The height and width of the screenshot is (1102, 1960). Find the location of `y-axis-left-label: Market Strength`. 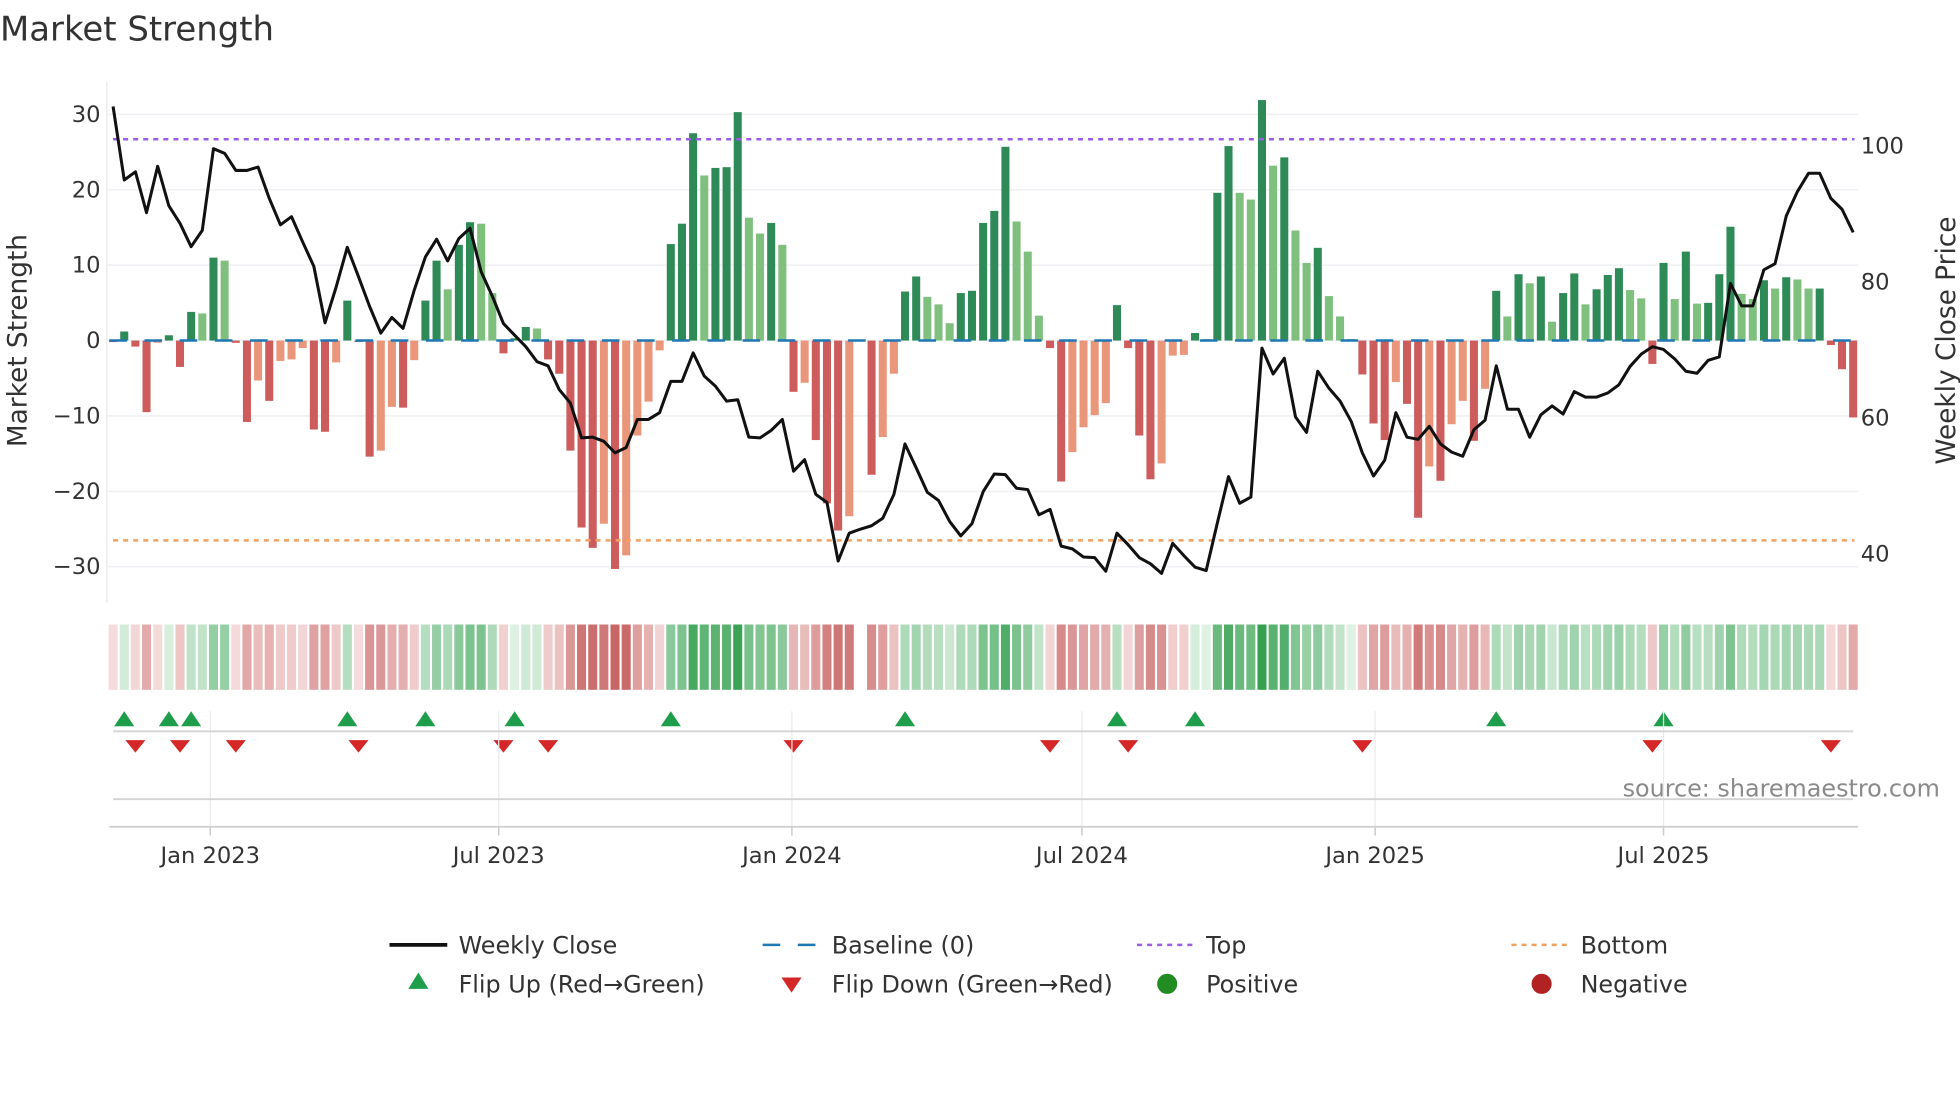

y-axis-left-label: Market Strength is located at coordinates (18, 340).